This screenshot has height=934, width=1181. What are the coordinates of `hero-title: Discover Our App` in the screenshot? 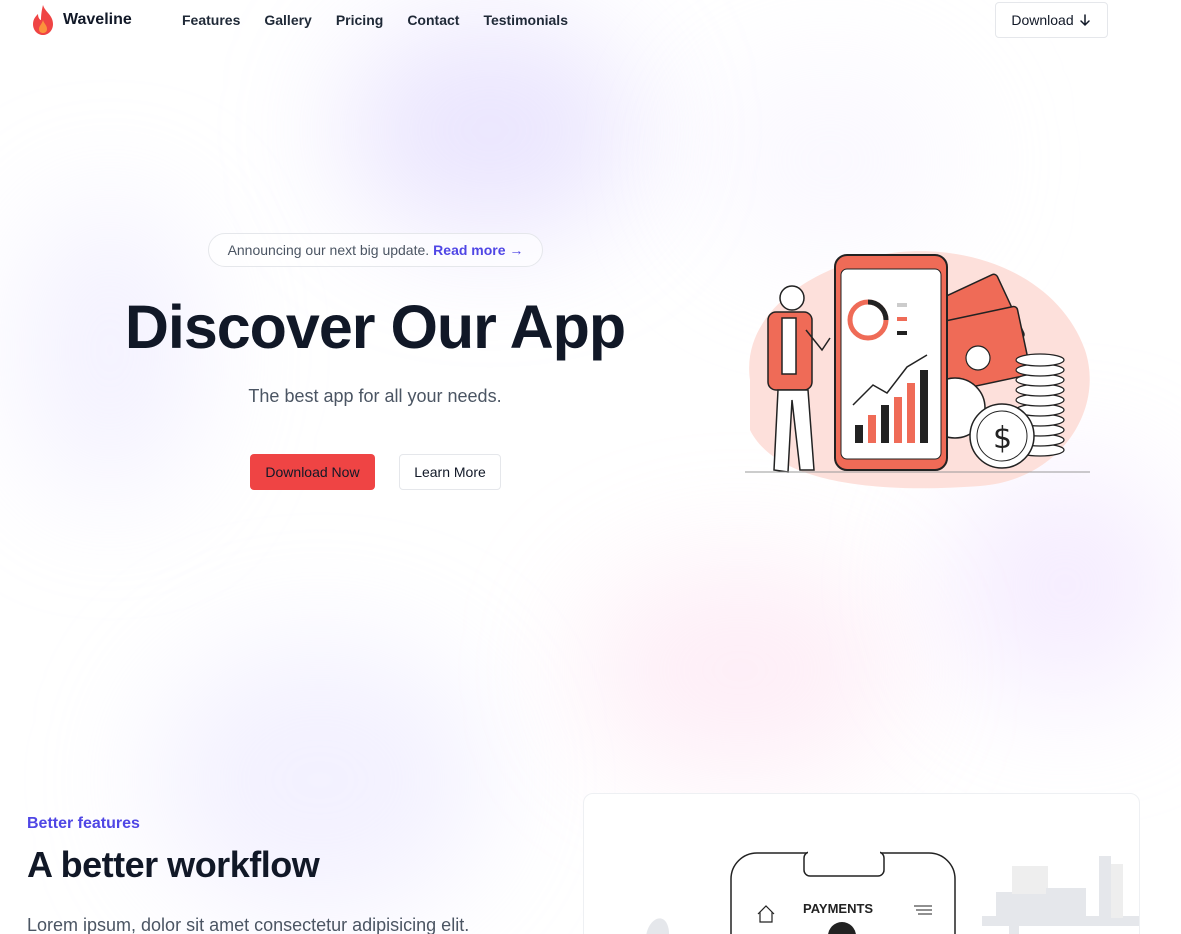 It's located at (375, 327).